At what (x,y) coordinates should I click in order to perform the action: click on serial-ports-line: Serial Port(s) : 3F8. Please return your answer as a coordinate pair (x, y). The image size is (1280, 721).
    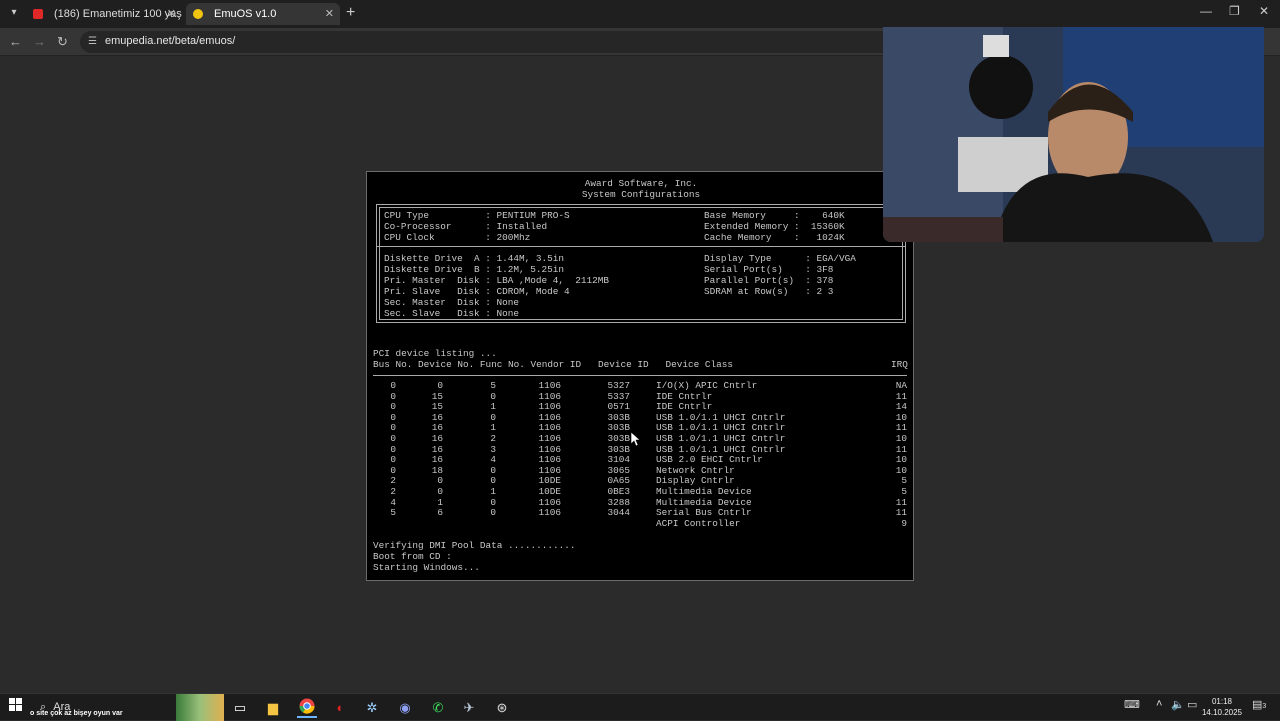
    Looking at the image, I should click on (769, 269).